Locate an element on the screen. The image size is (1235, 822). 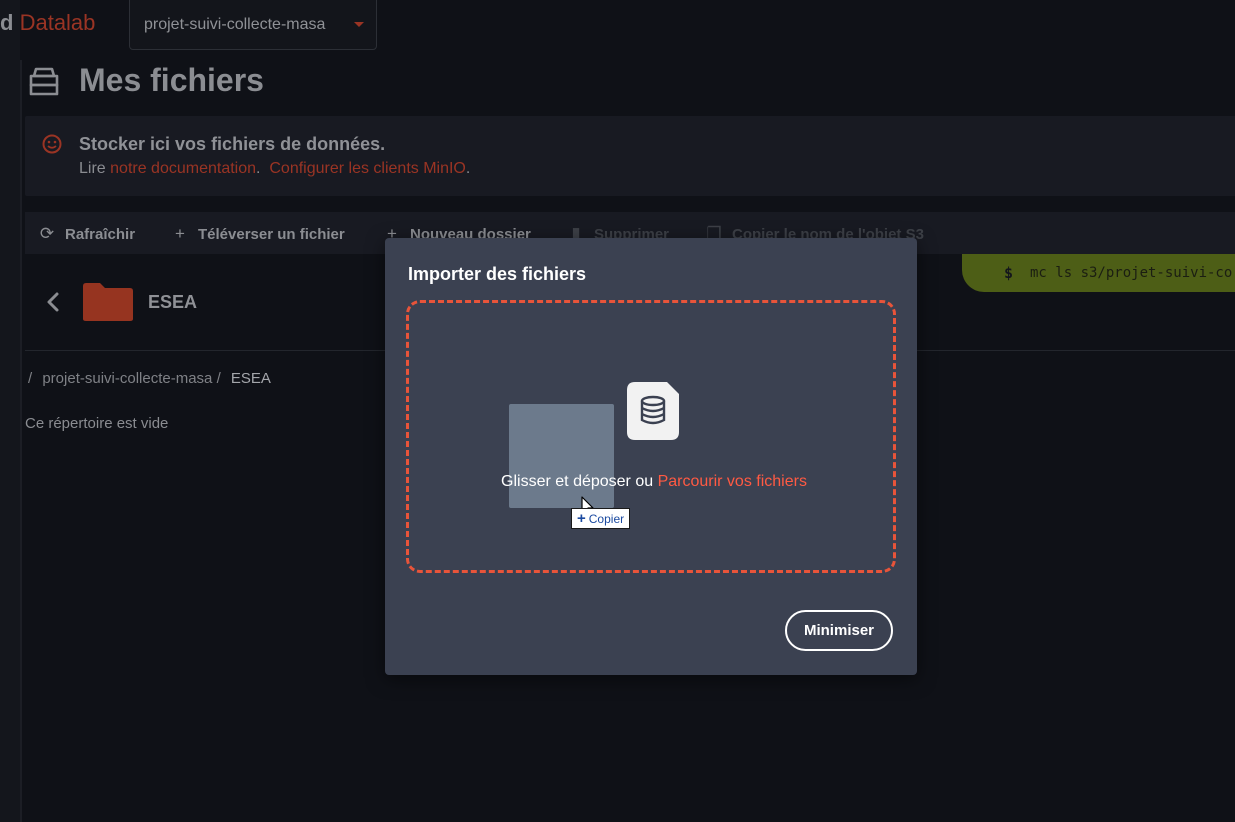
doc-suffix: . is located at coordinates (258, 168).